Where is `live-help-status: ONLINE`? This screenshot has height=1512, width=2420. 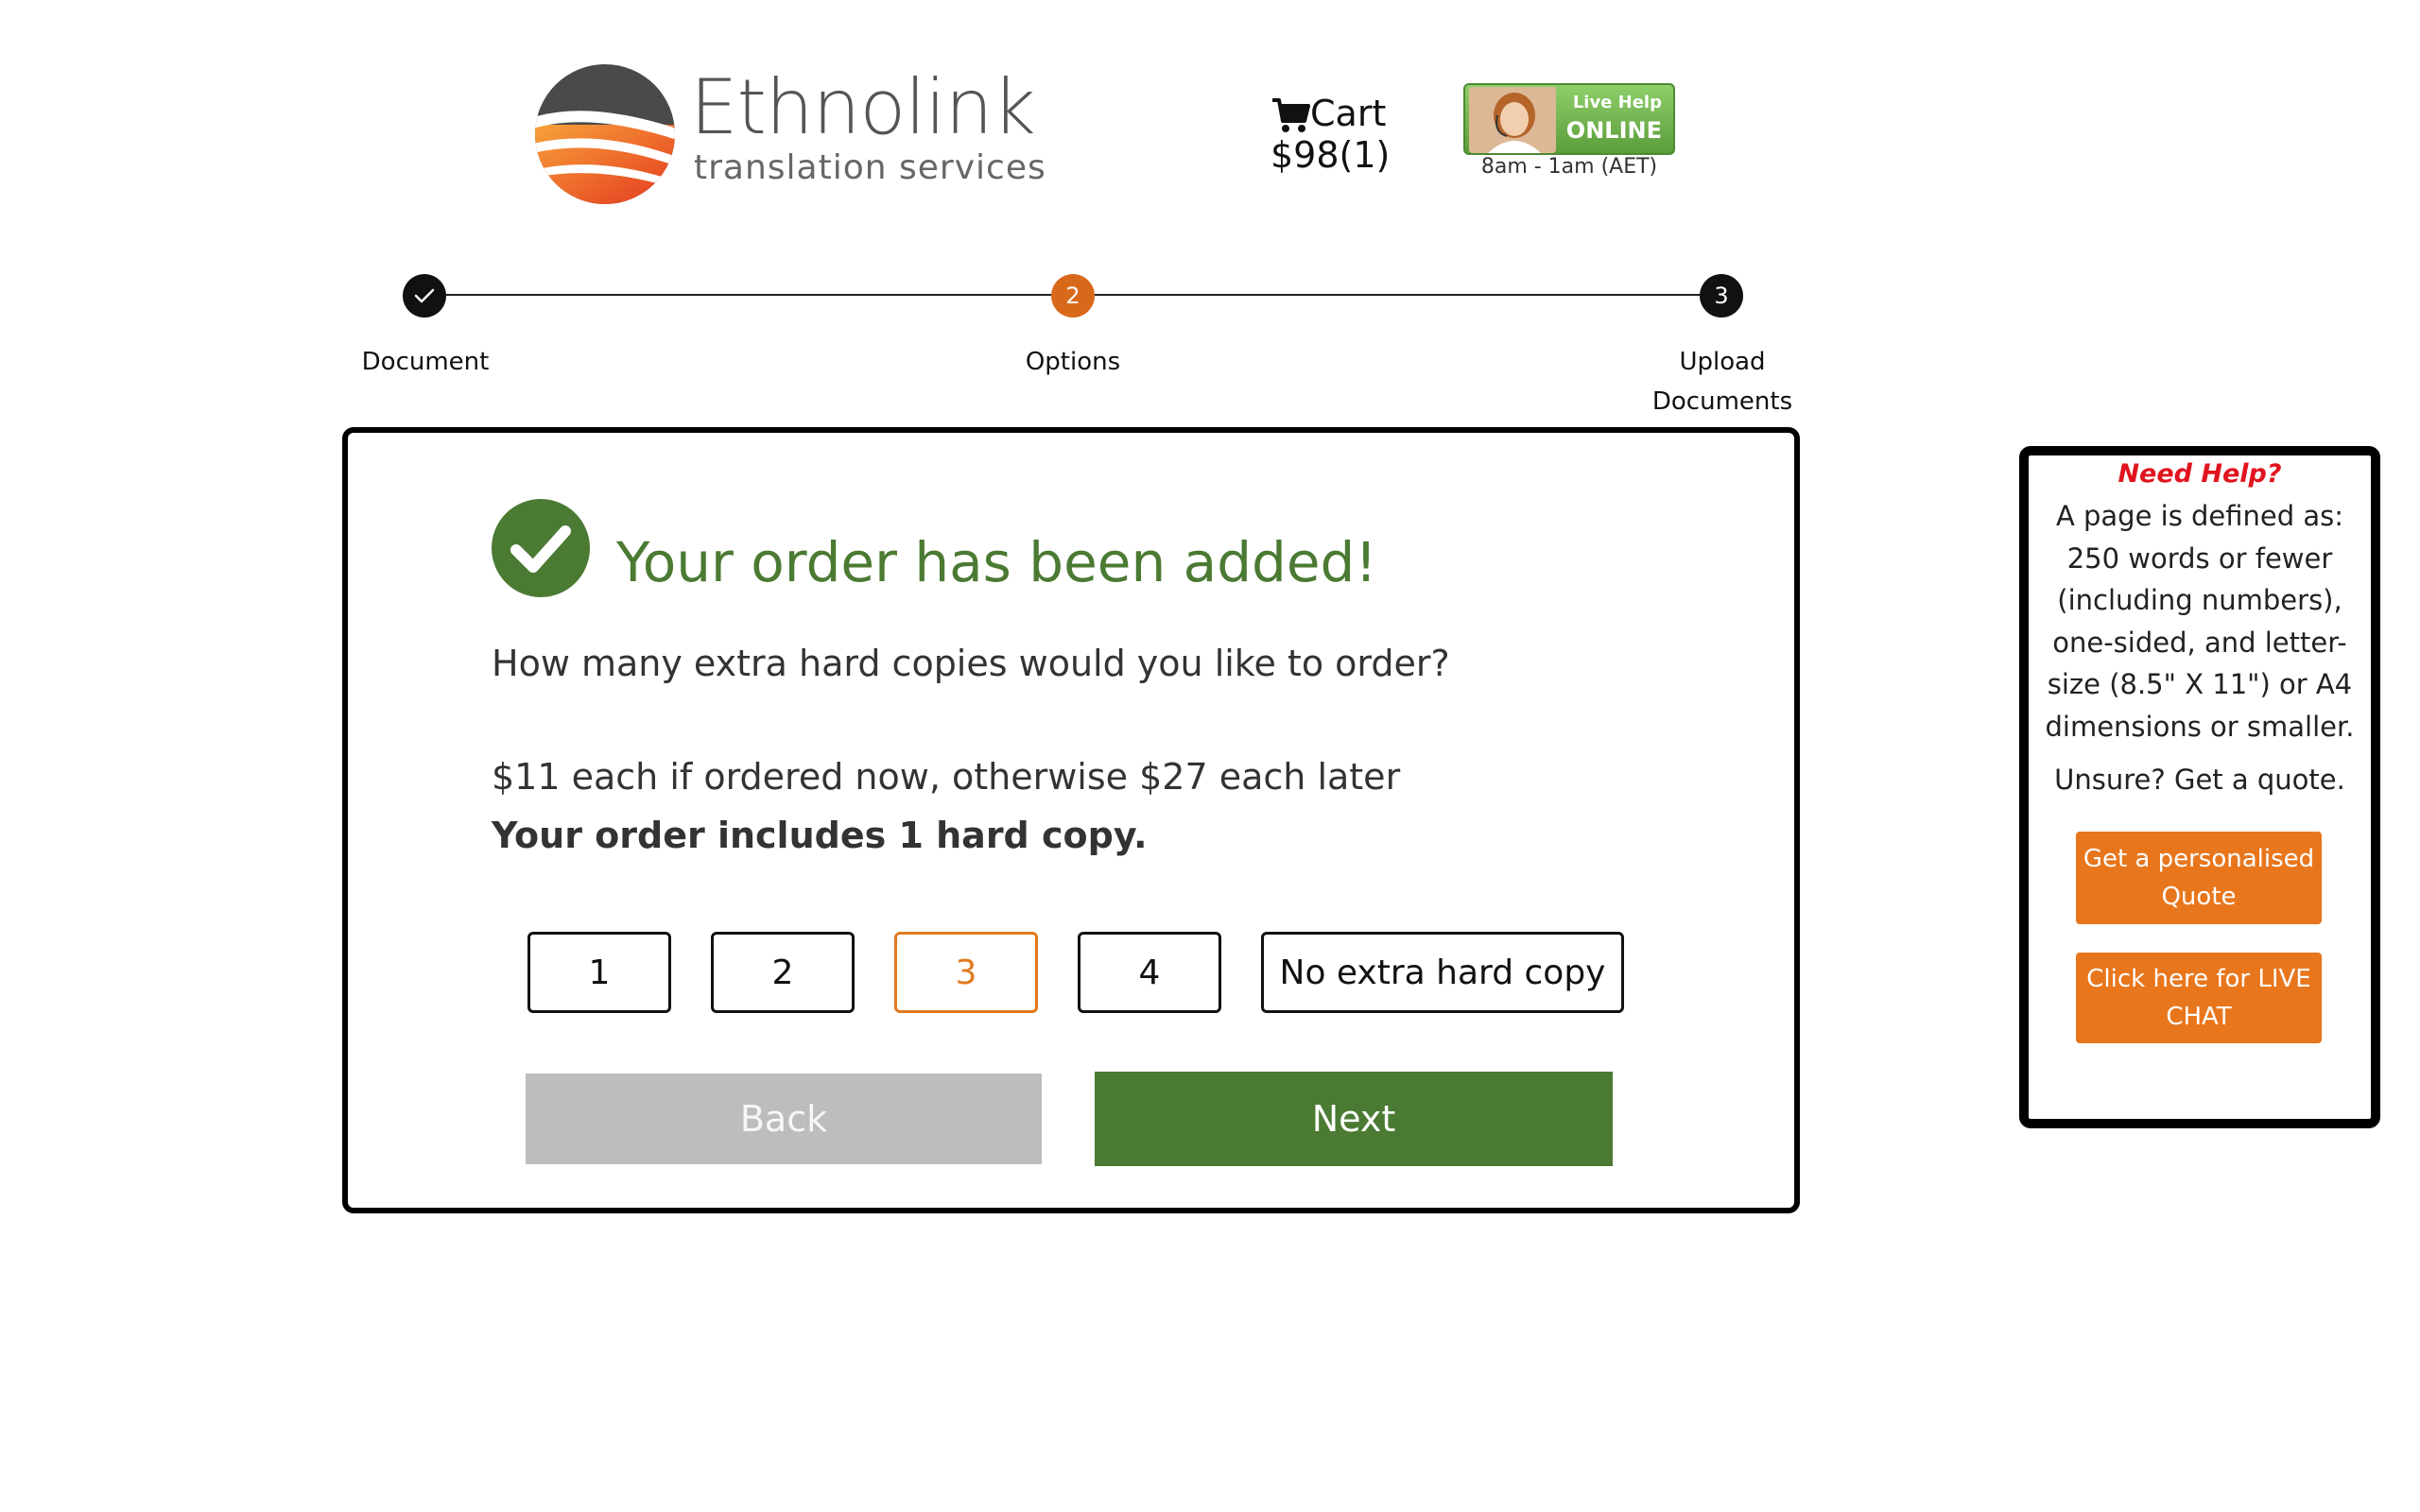 live-help-status: ONLINE is located at coordinates (1613, 130).